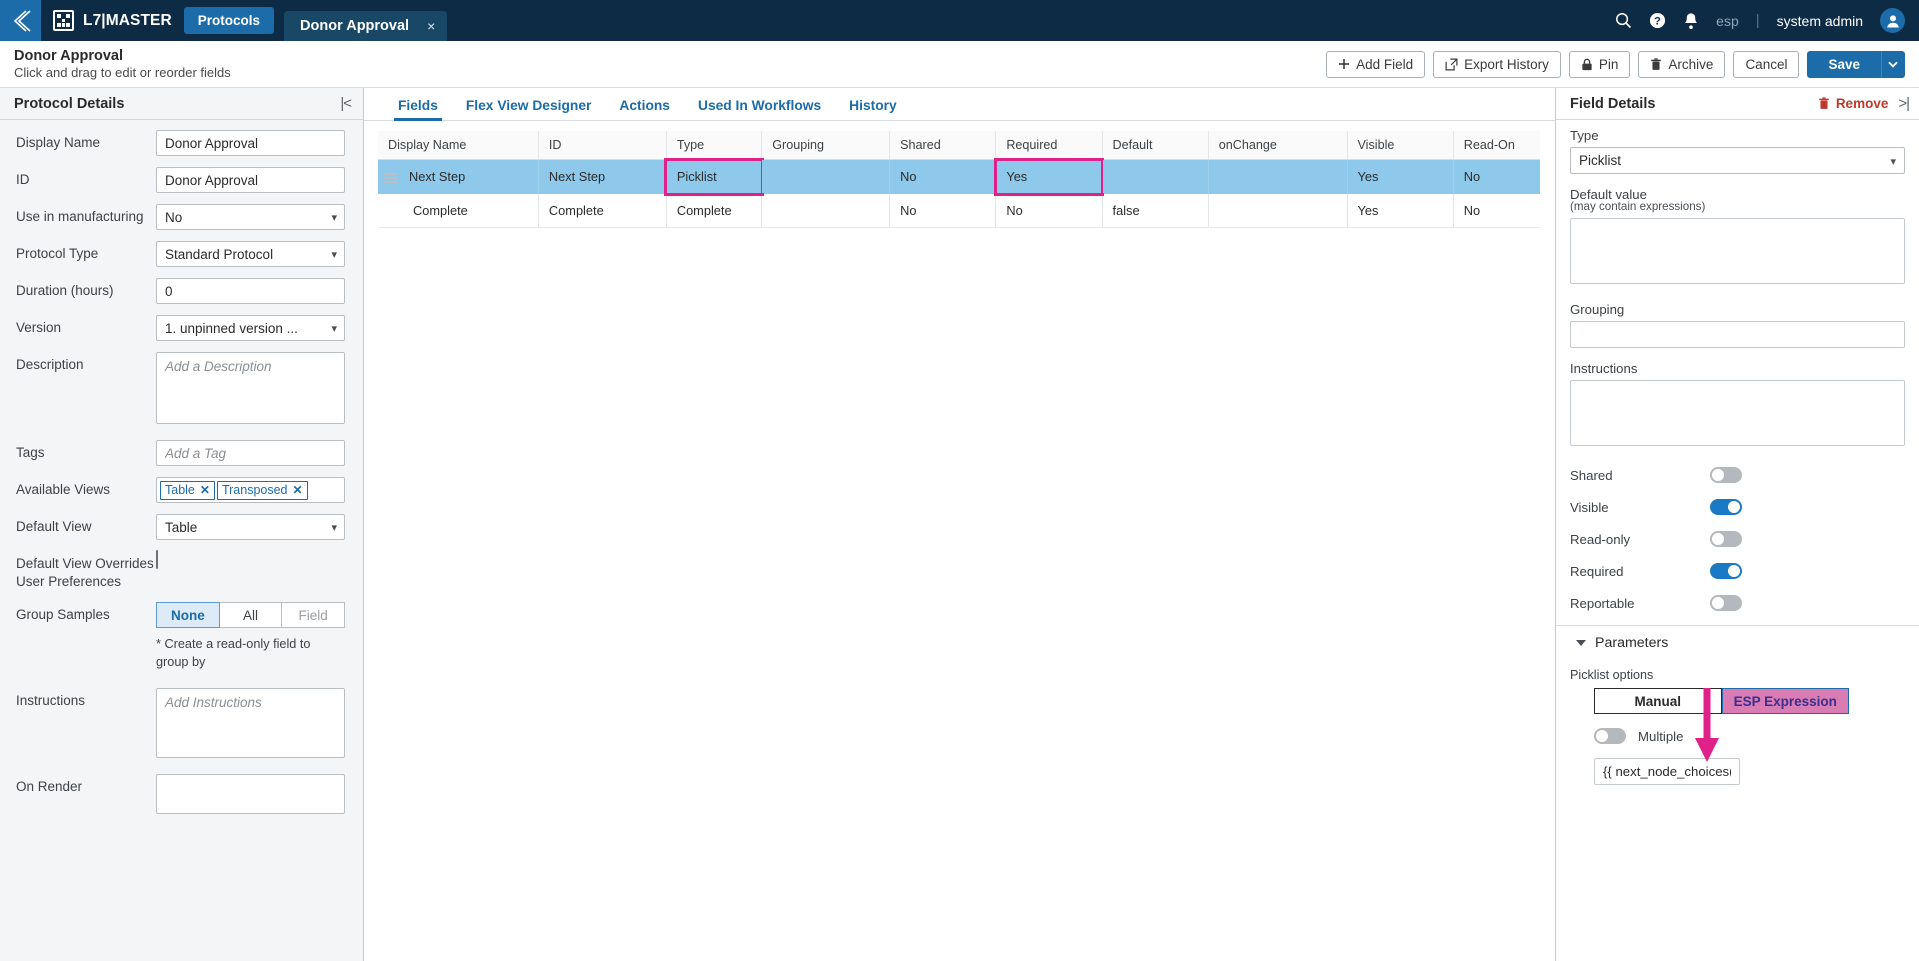  Describe the element at coordinates (250, 291) in the screenshot. I see `duration-input` at that location.